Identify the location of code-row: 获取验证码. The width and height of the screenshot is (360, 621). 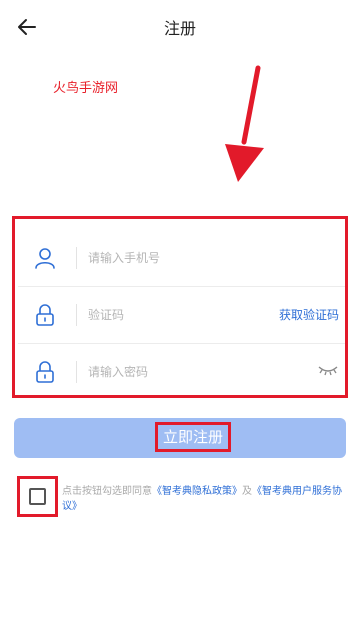
(181, 315).